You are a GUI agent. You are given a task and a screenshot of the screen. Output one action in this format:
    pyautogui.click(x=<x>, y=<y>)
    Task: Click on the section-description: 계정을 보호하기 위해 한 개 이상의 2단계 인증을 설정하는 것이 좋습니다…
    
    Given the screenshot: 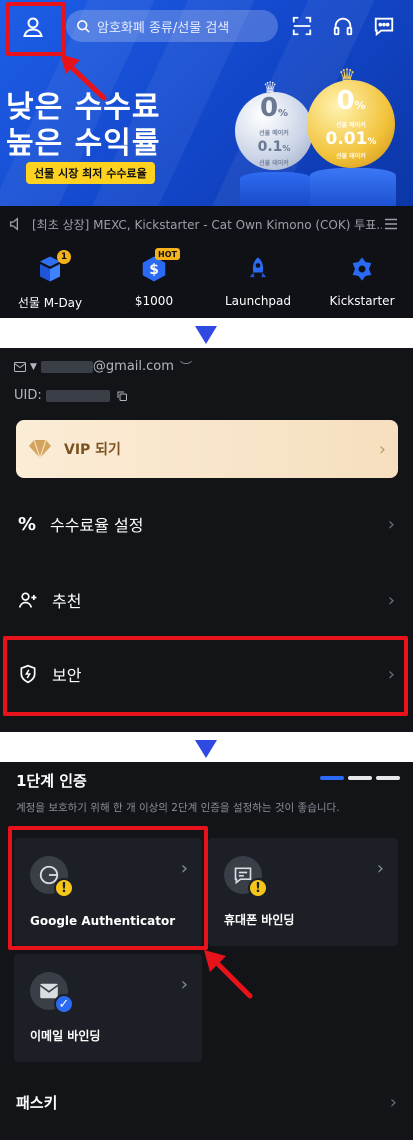 What is the action you would take?
    pyautogui.click(x=178, y=808)
    